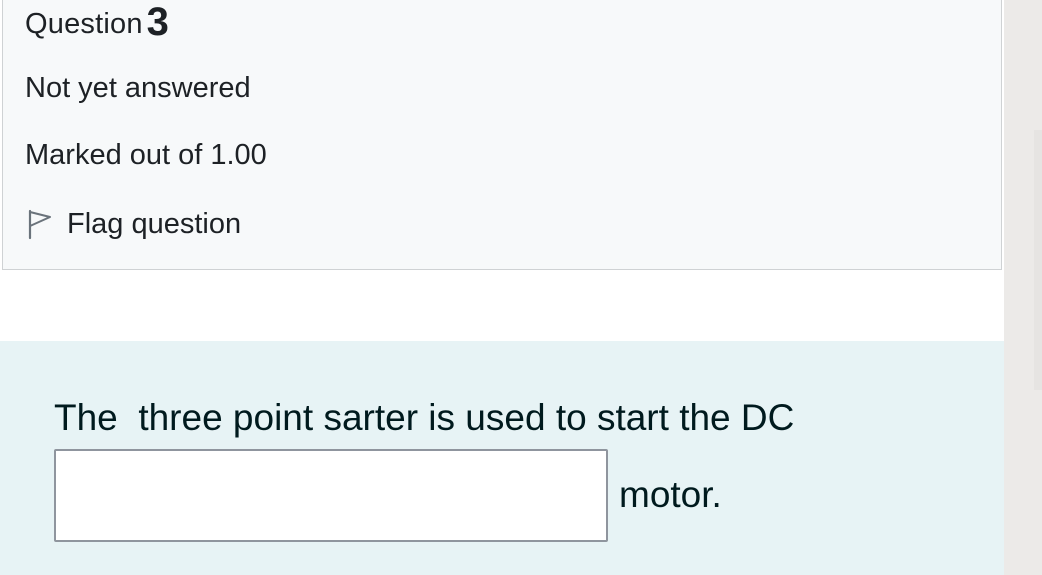  What do you see at coordinates (1038, 260) in the screenshot?
I see `scrollbar-track` at bounding box center [1038, 260].